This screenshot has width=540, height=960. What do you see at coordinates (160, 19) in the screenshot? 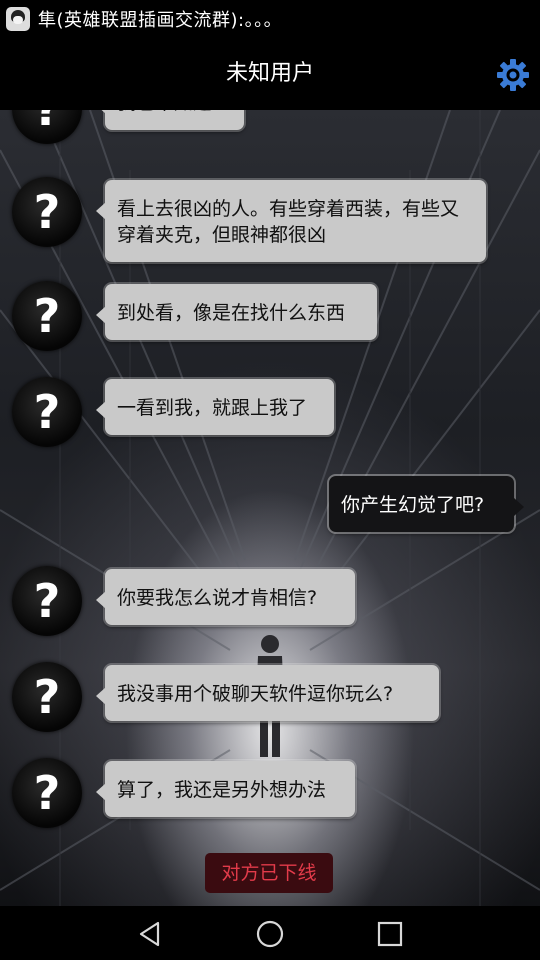
I see `notification-text: 隼(英雄联盟插画交流群):。。。` at bounding box center [160, 19].